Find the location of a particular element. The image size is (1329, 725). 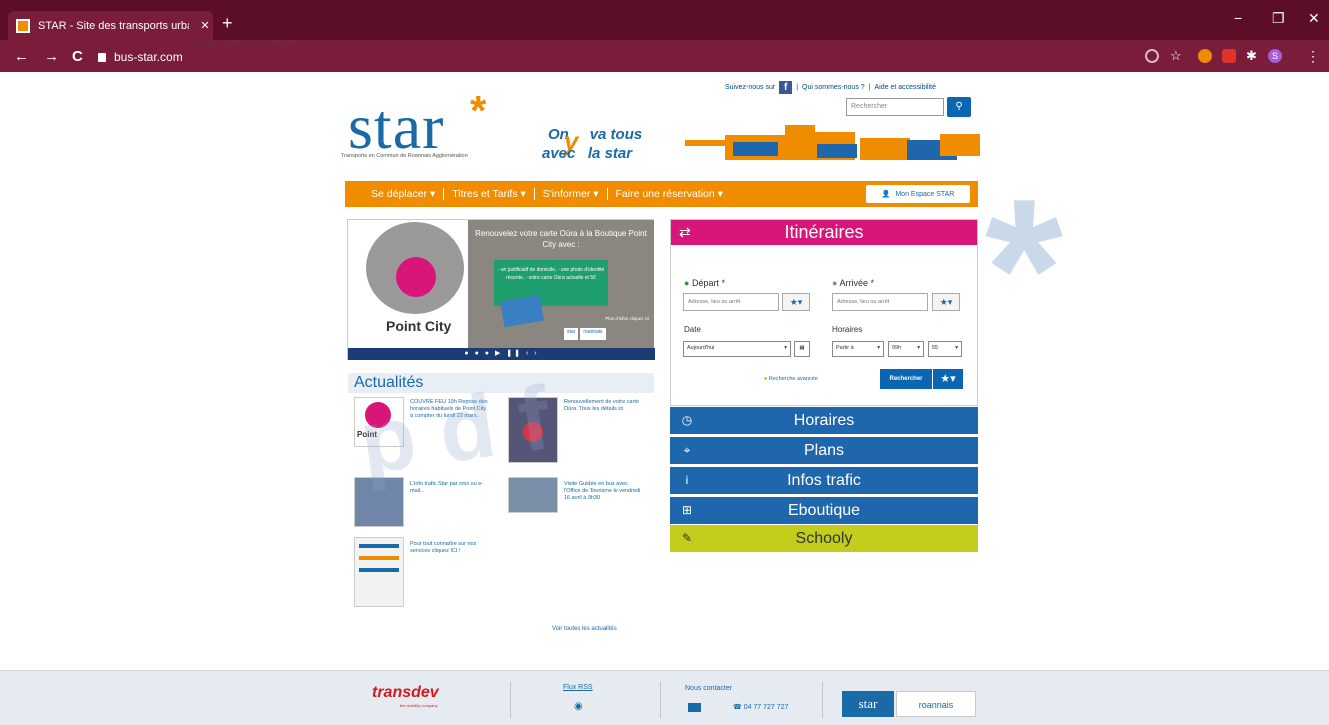

rss-link: Flux RSS is located at coordinates (578, 687).